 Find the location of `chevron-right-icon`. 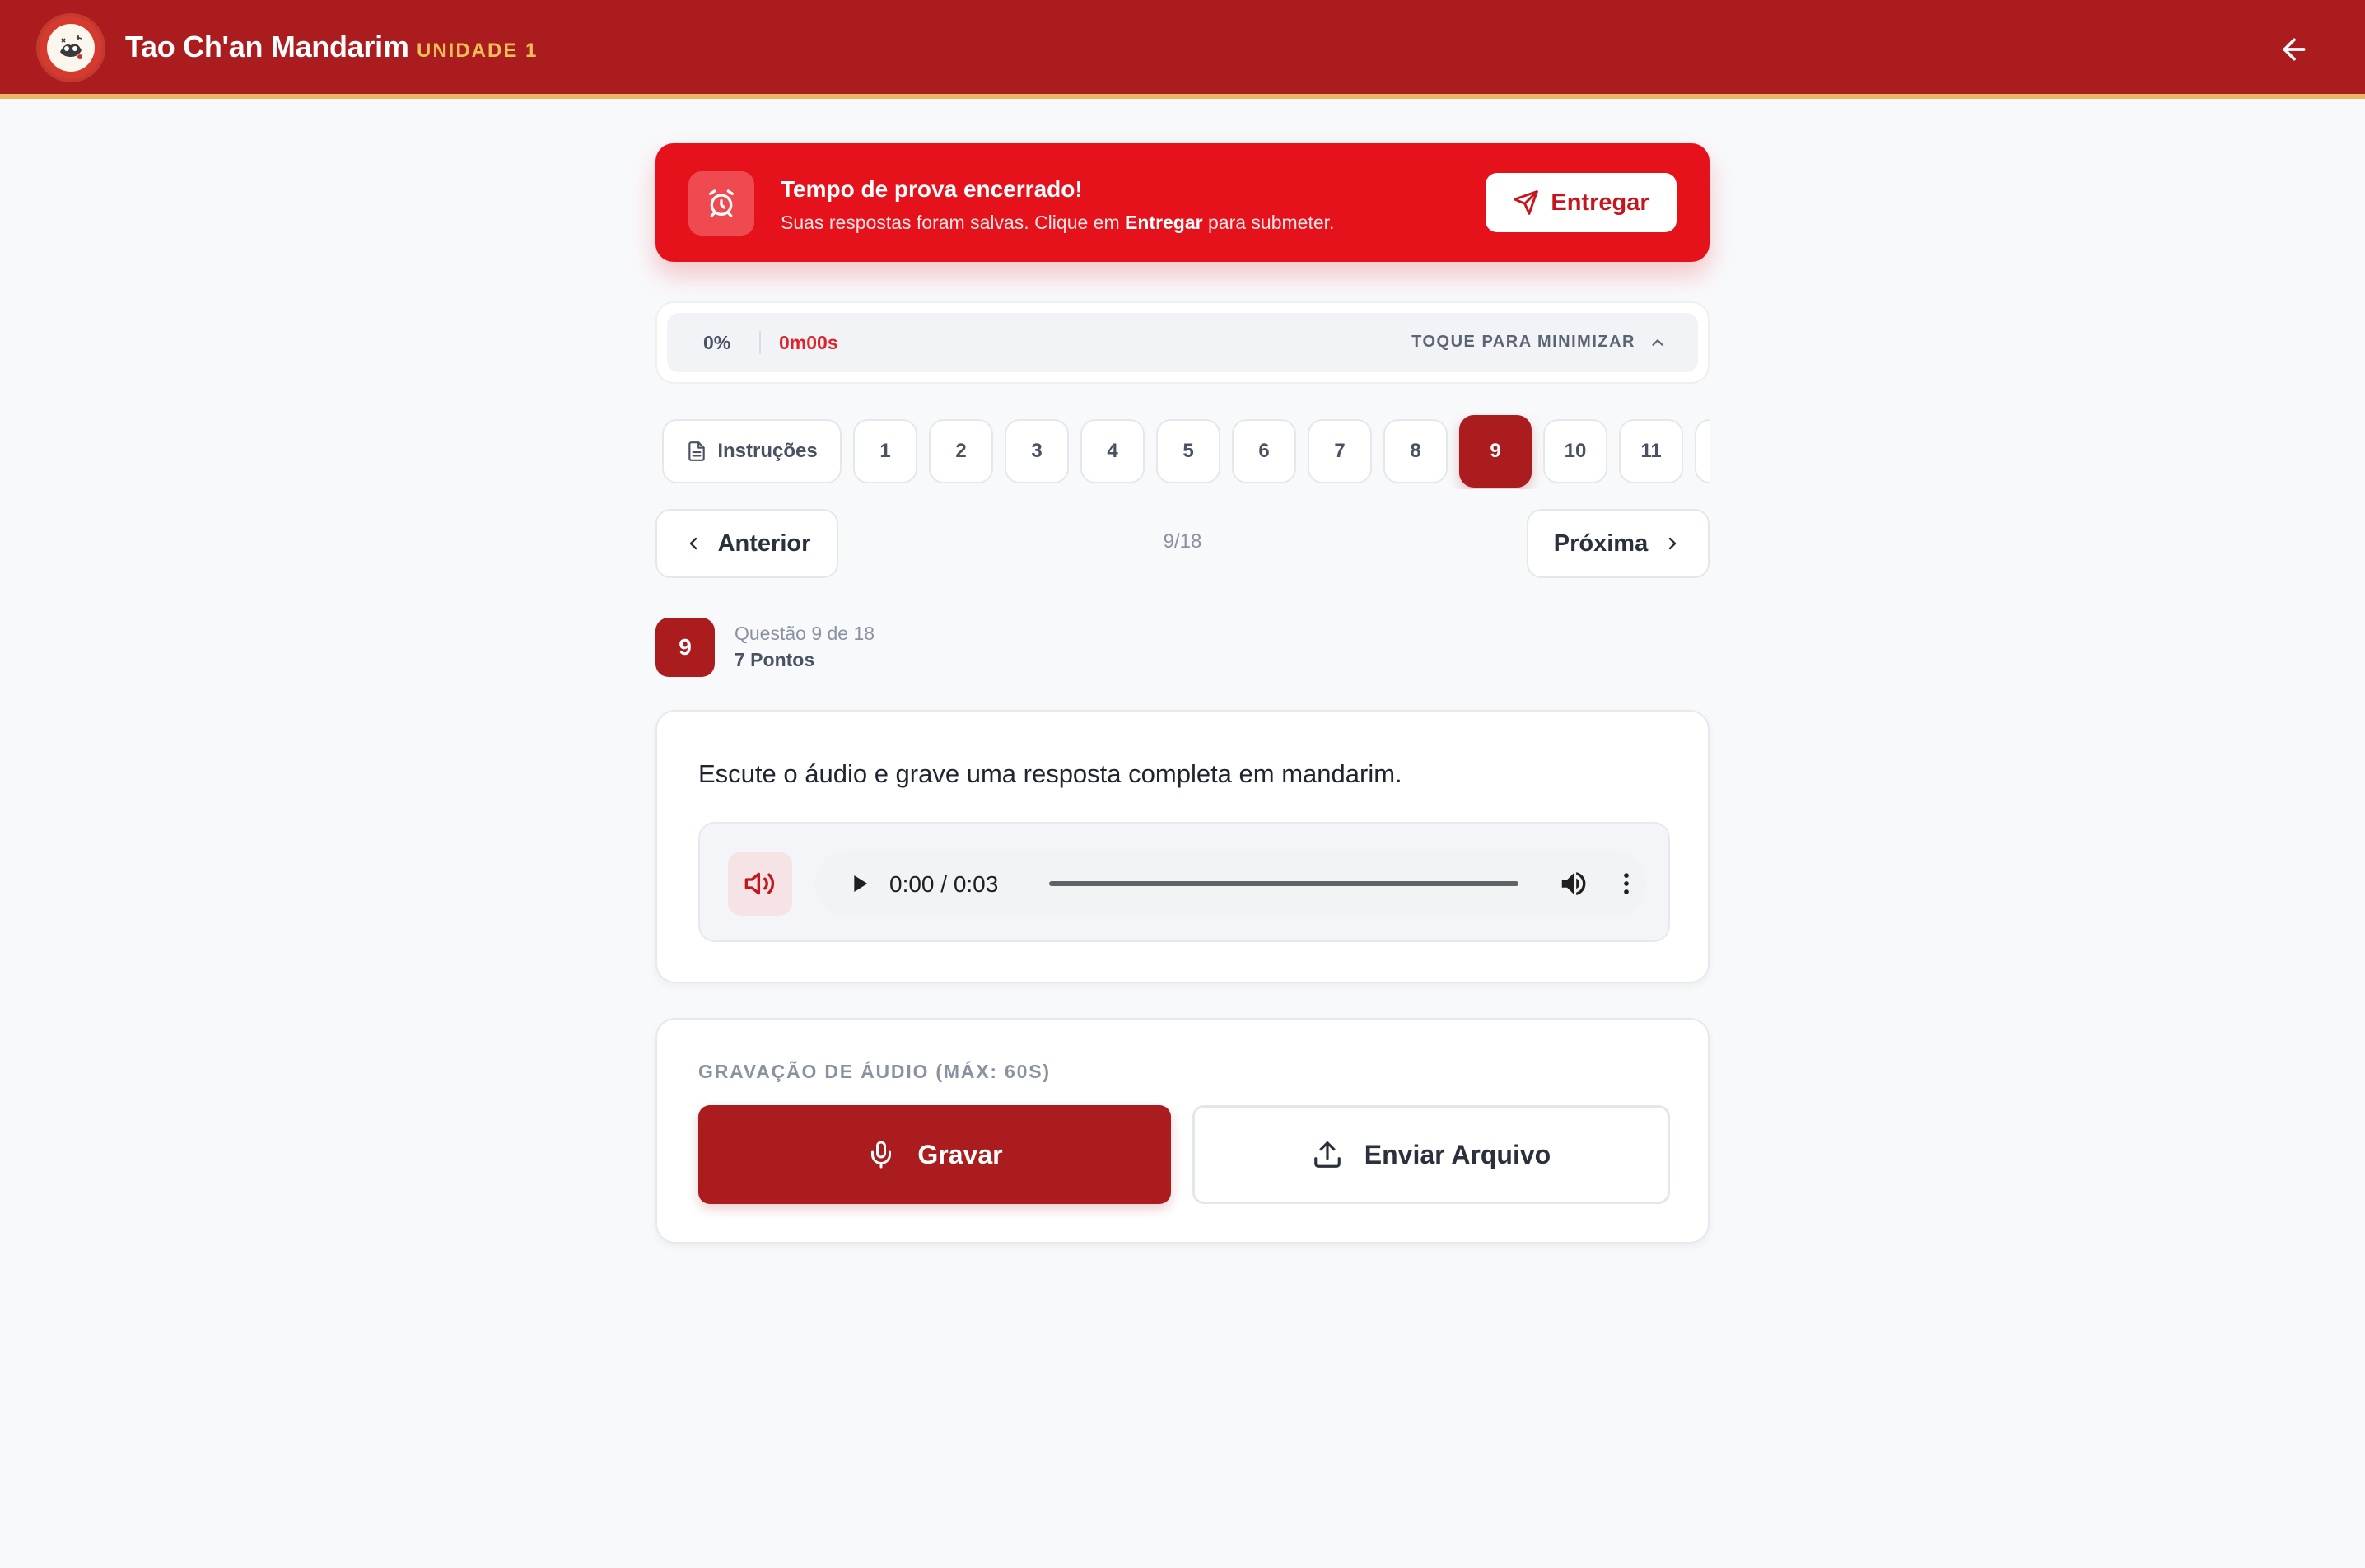

chevron-right-icon is located at coordinates (1673, 543).